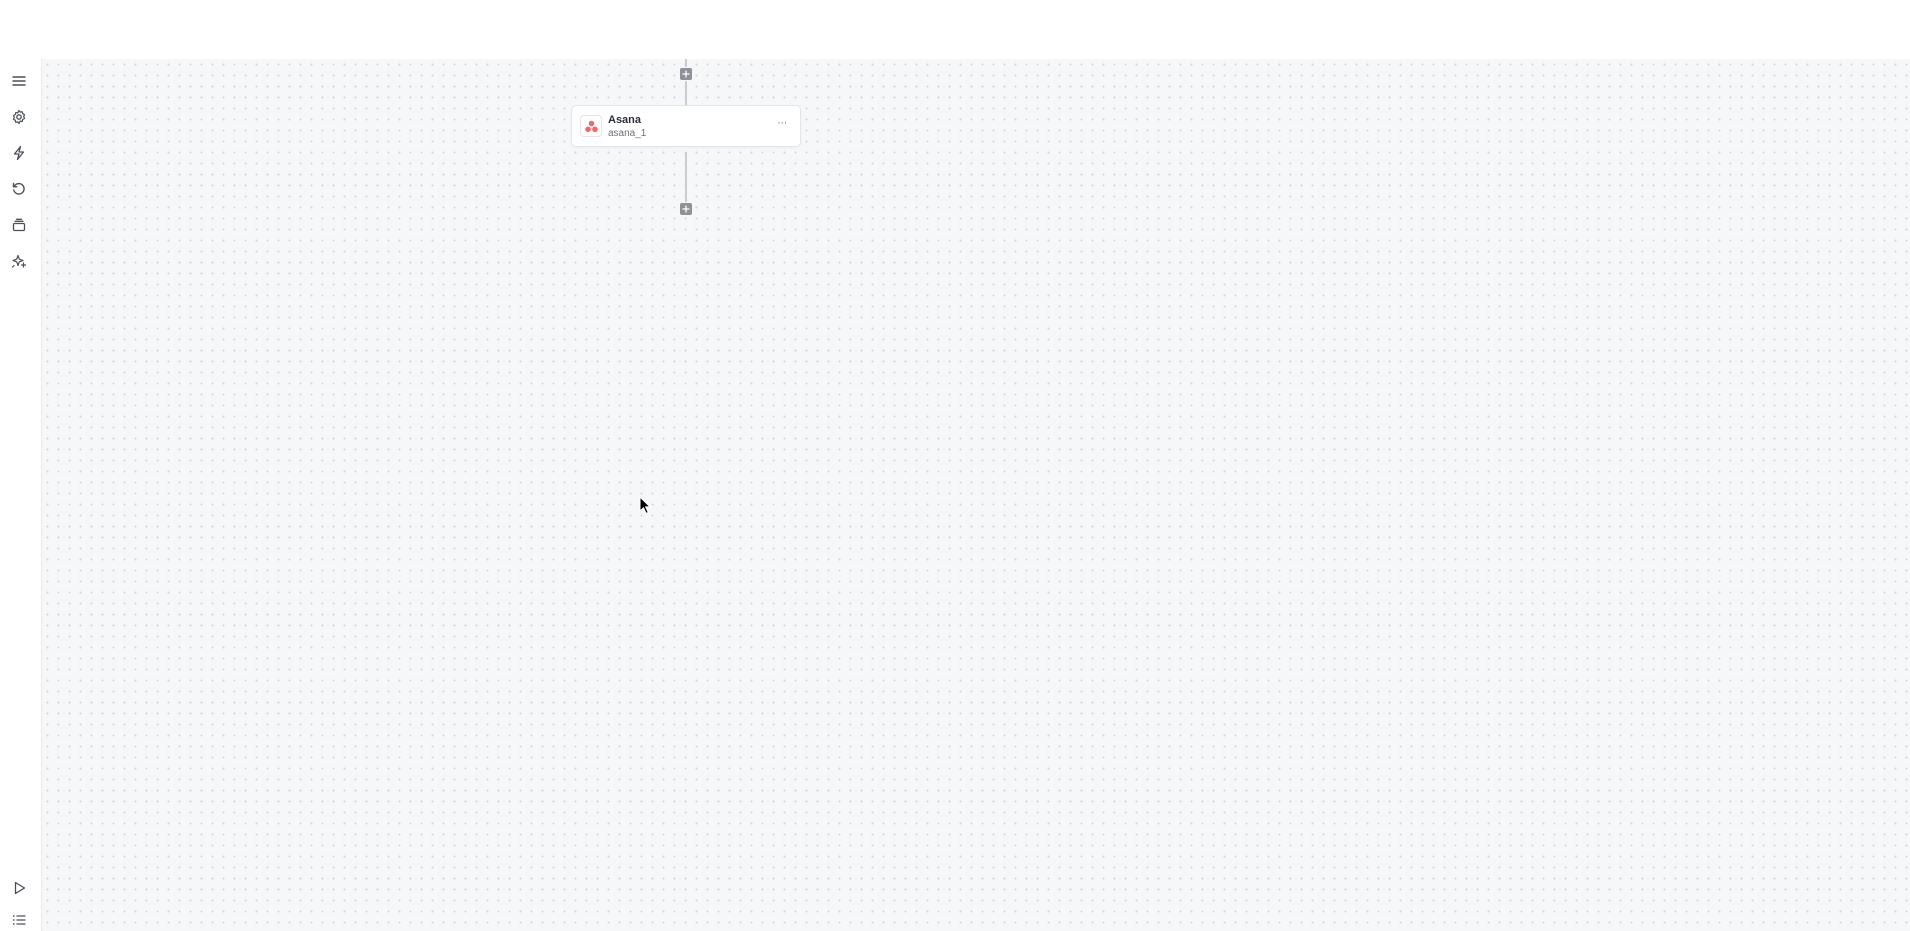 Image resolution: width=1910 pixels, height=931 pixels. I want to click on node-title: Asana, so click(625, 120).